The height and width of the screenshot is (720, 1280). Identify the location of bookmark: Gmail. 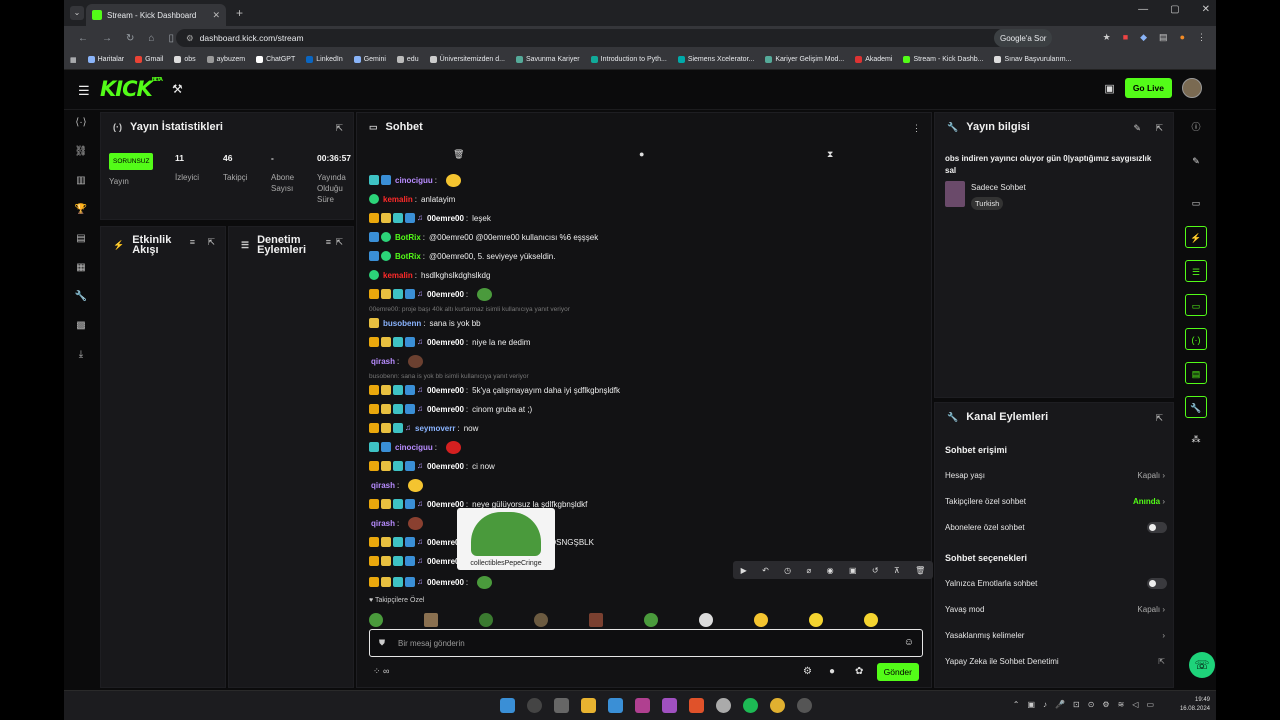
(149, 59).